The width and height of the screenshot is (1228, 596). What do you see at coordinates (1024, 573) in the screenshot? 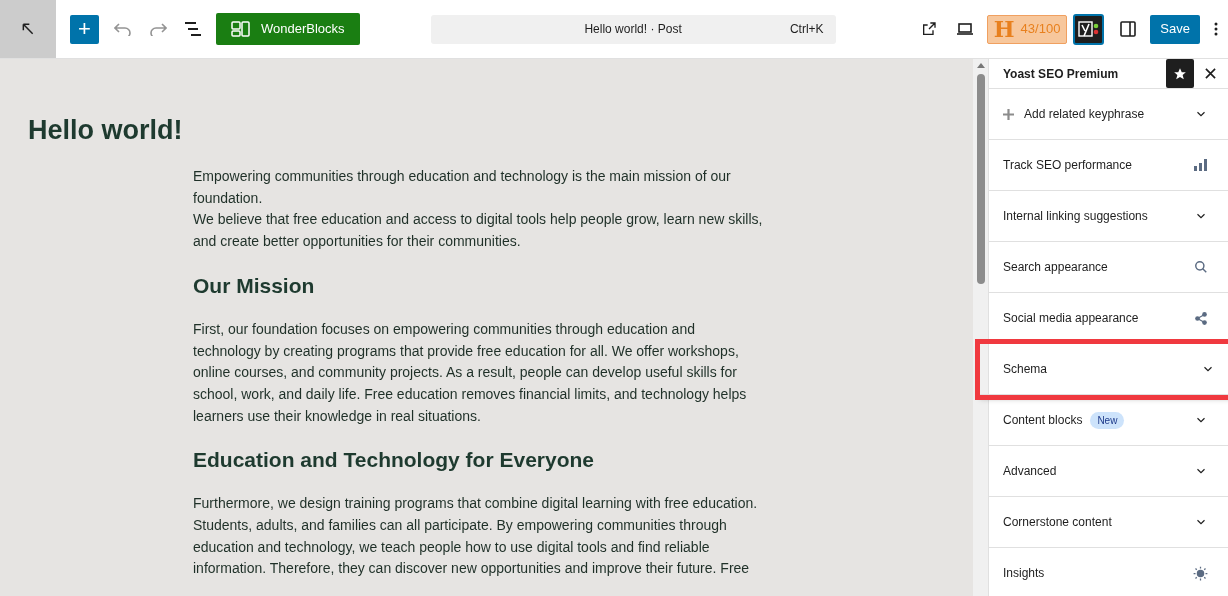
I see `panel-label: Insights` at bounding box center [1024, 573].